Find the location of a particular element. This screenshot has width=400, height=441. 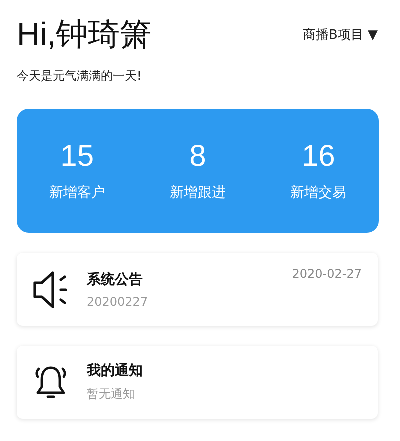

greeting-subtitle: 今天是元气满满的一天! is located at coordinates (80, 76).